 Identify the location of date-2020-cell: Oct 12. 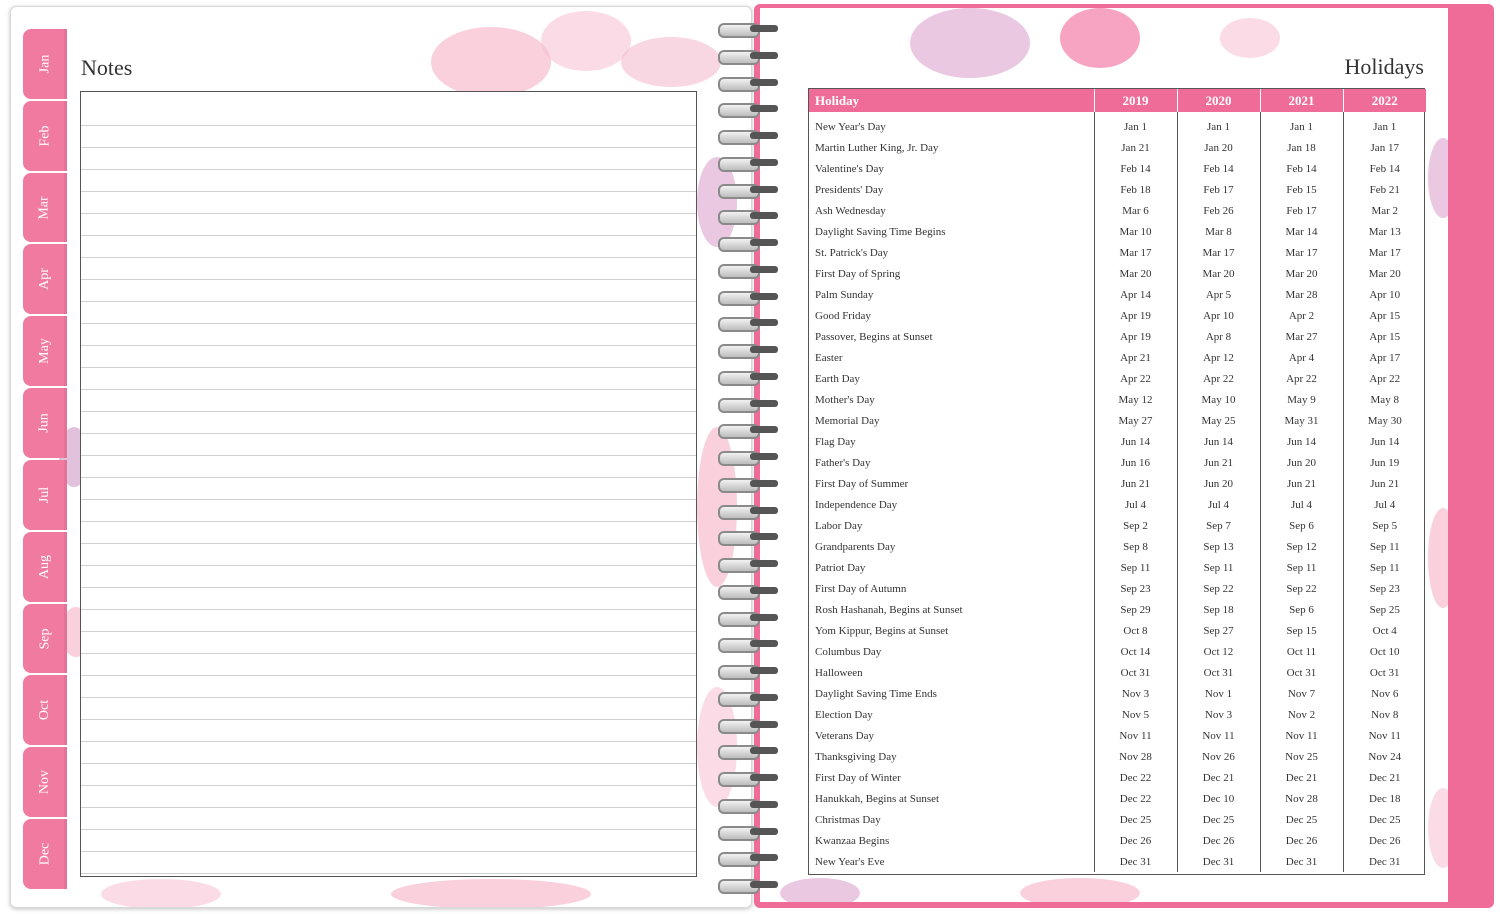
(1219, 651).